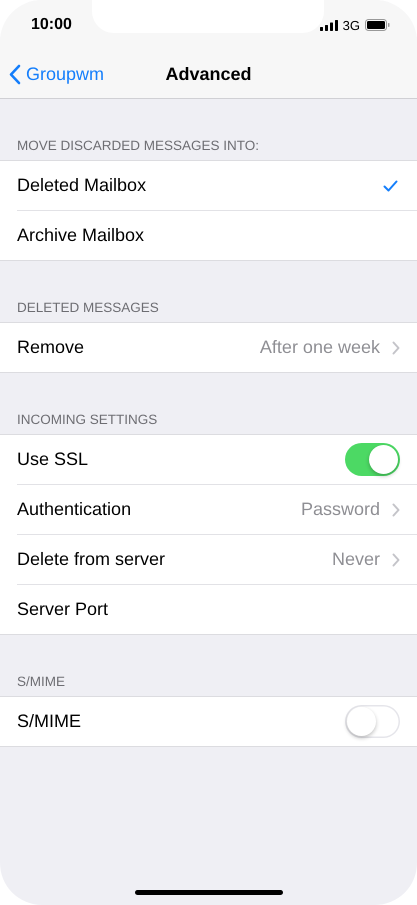 The image size is (417, 905). What do you see at coordinates (91, 559) in the screenshot?
I see `row-label: Delete from server` at bounding box center [91, 559].